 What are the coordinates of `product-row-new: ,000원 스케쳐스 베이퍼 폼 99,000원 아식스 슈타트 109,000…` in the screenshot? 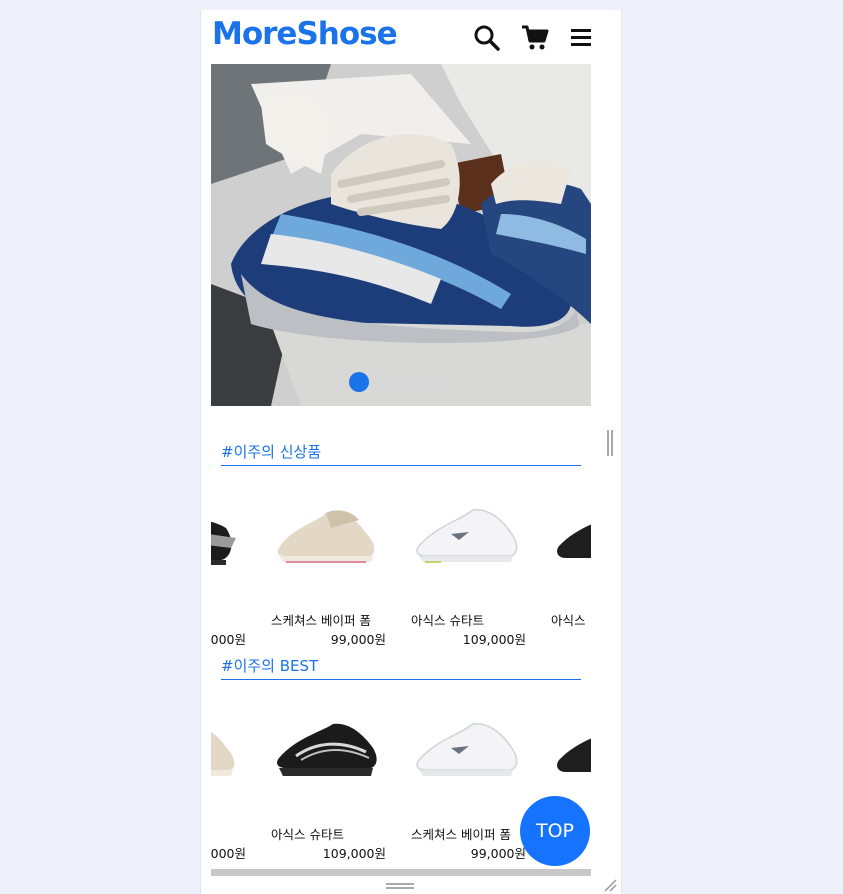 It's located at (401, 565).